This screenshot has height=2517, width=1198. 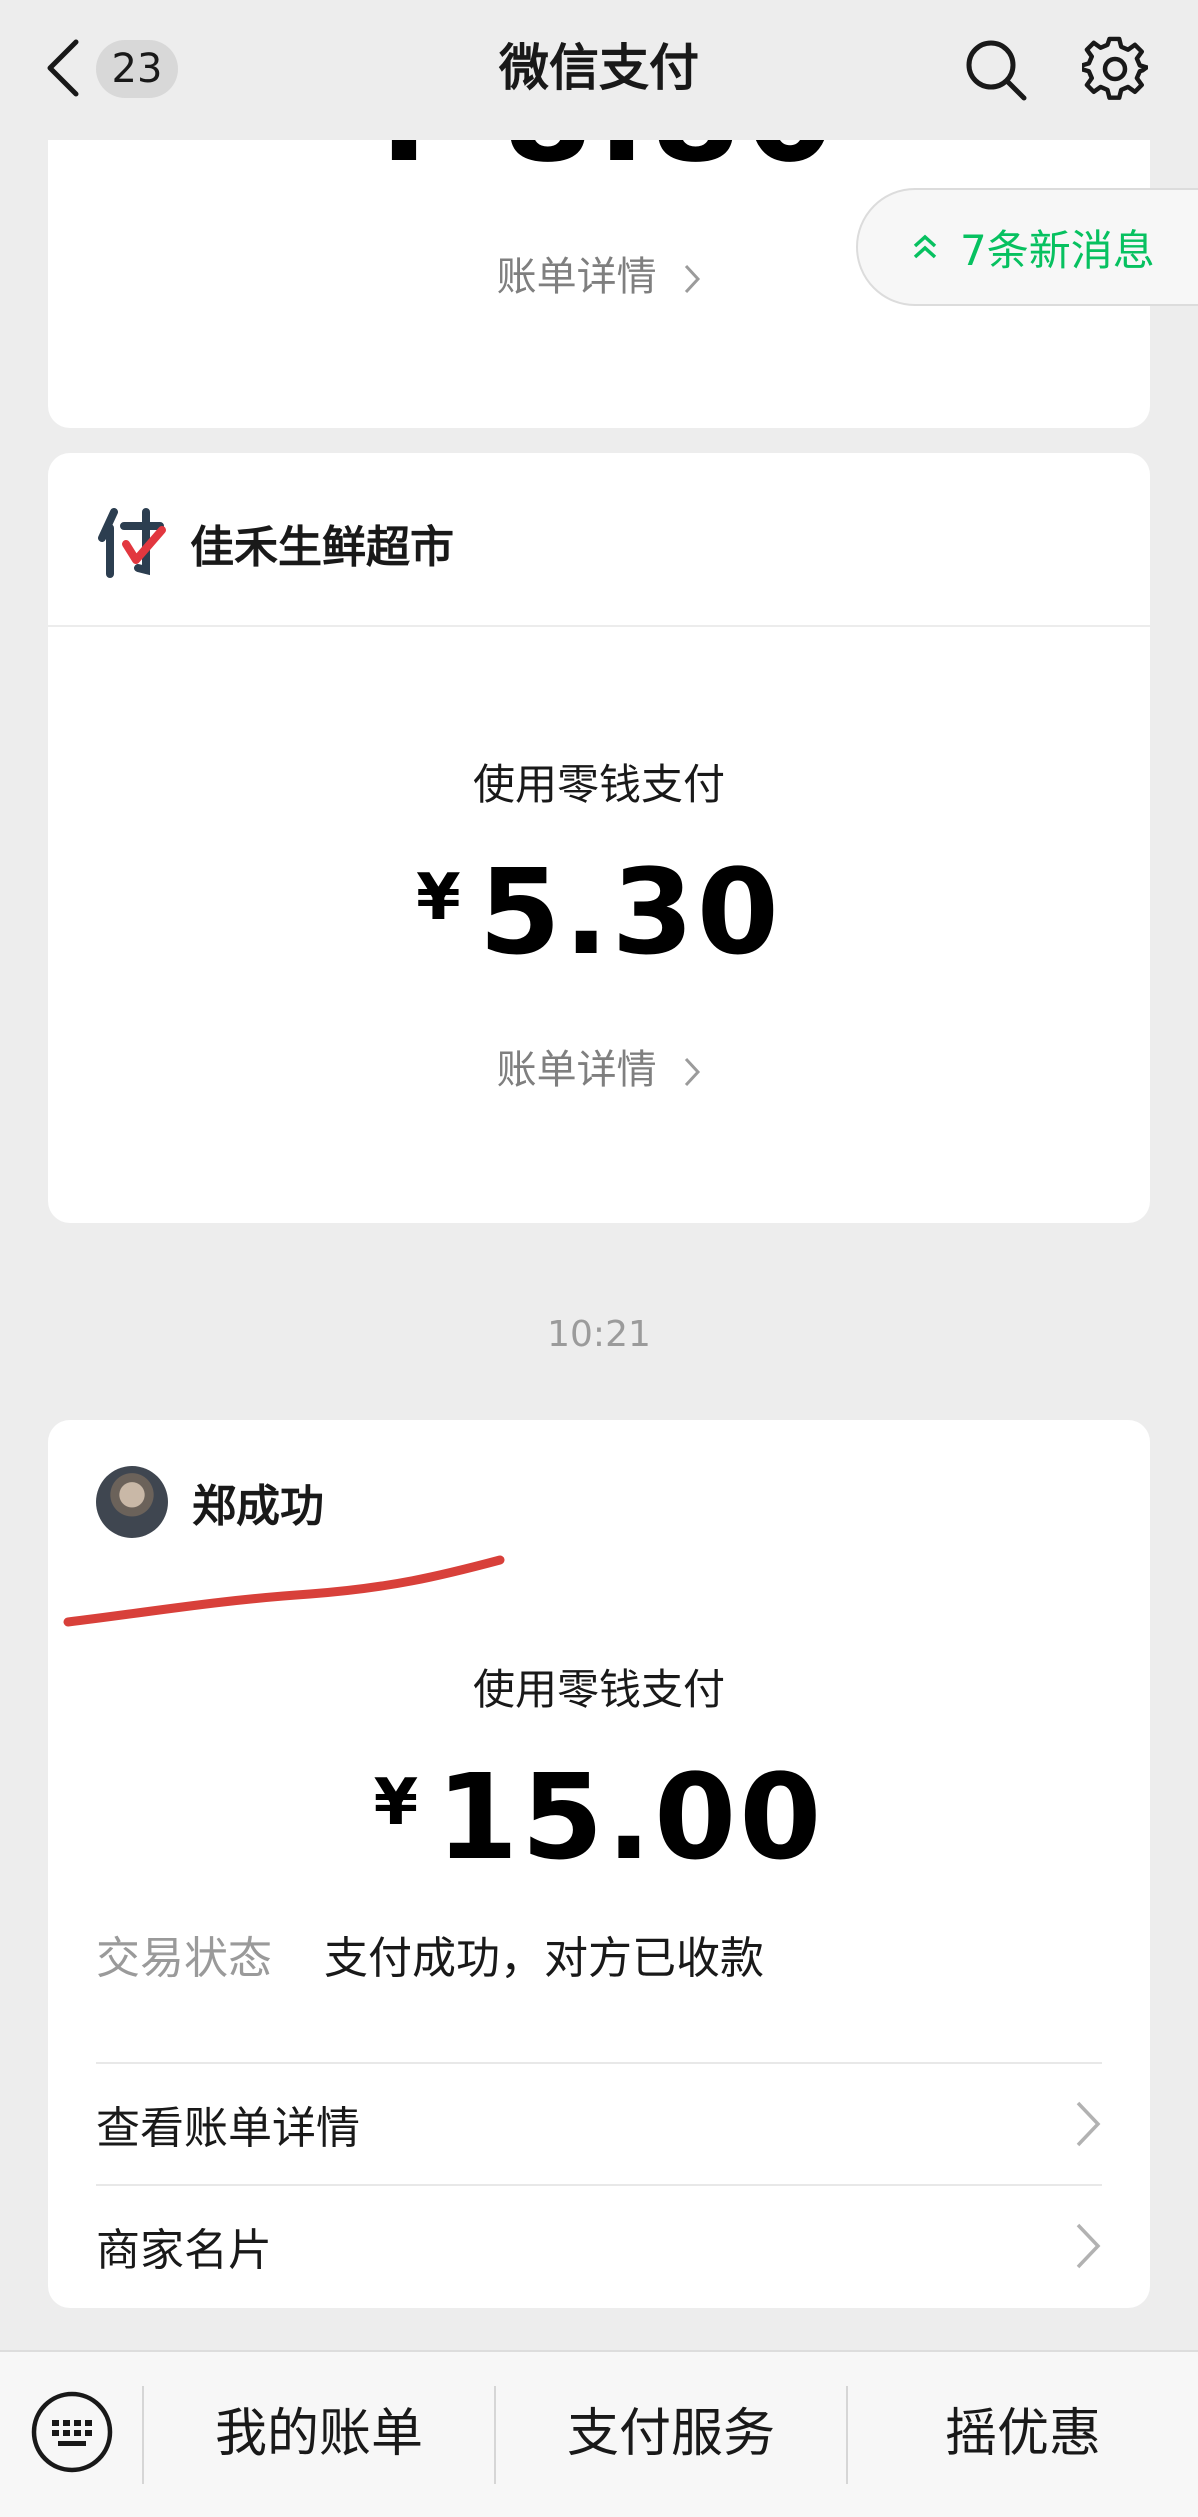 What do you see at coordinates (132, 1502) in the screenshot?
I see `avatar` at bounding box center [132, 1502].